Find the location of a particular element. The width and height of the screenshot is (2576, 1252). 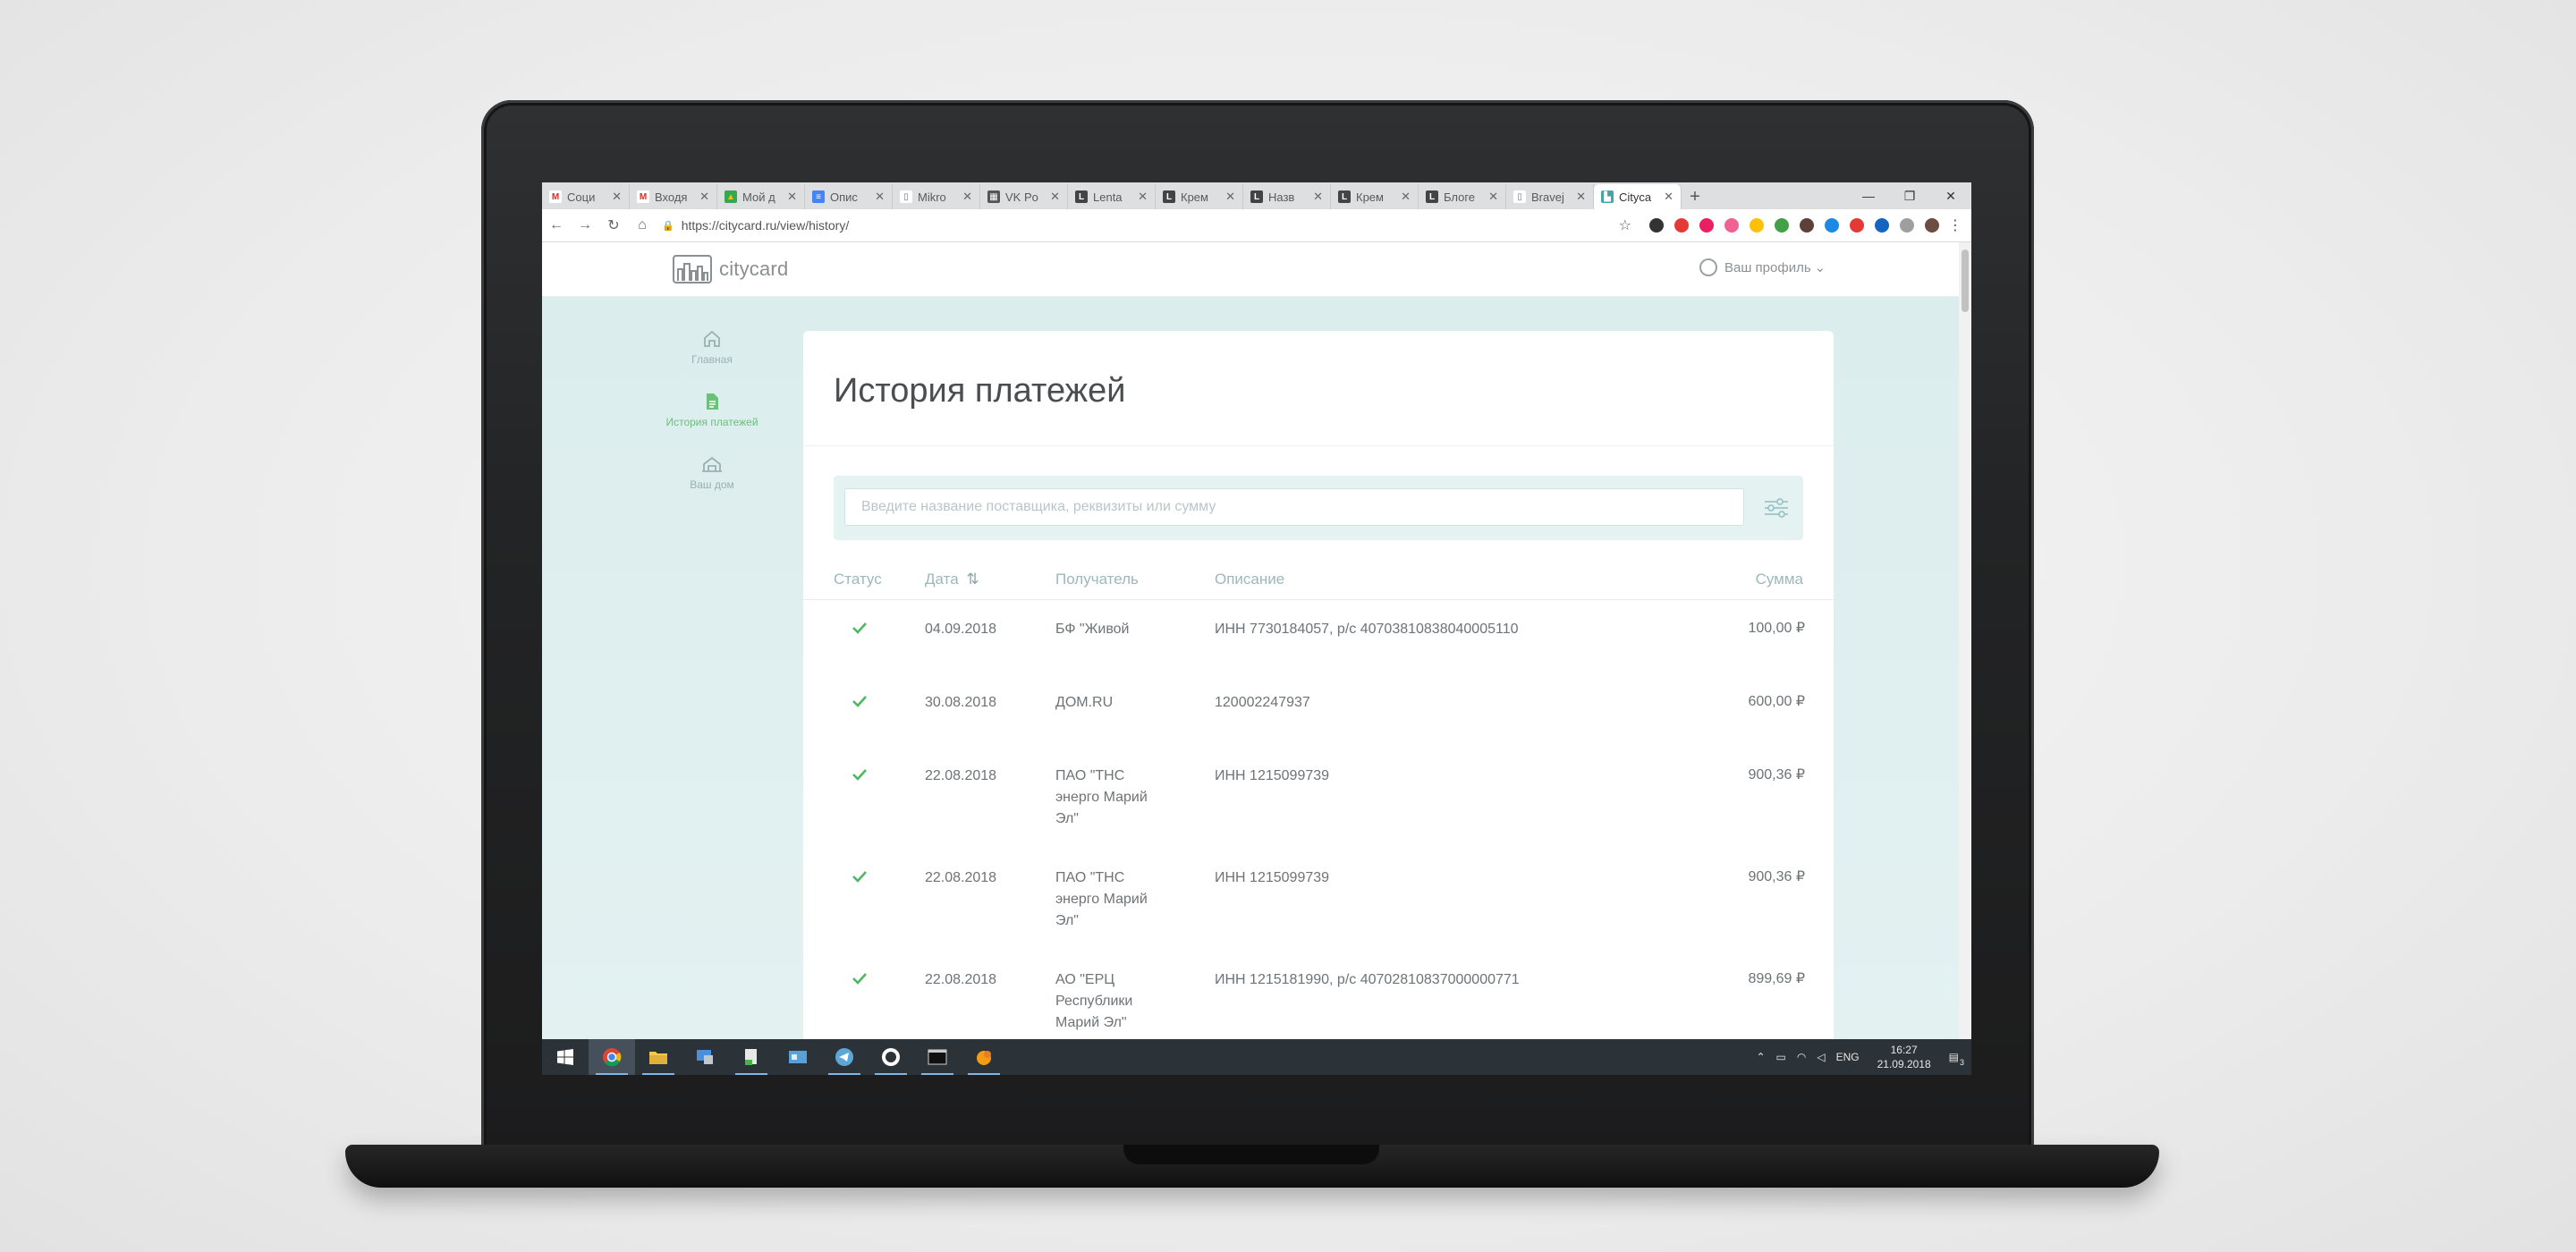

close-window-button: ✕ is located at coordinates (1950, 196).